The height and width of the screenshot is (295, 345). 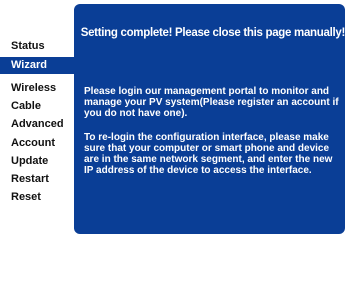 What do you see at coordinates (26, 106) in the screenshot?
I see `sidebar-item-cable: Cable` at bounding box center [26, 106].